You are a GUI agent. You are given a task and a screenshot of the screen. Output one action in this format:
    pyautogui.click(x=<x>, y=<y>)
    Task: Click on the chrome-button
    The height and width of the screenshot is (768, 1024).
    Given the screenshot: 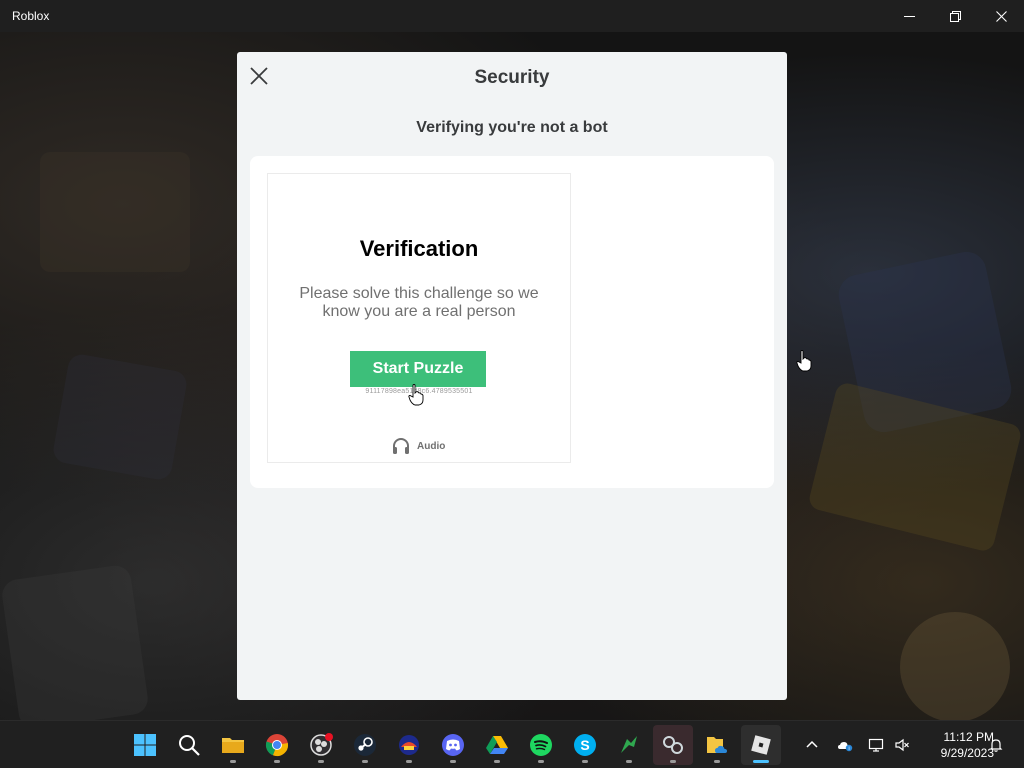 What is the action you would take?
    pyautogui.click(x=277, y=745)
    